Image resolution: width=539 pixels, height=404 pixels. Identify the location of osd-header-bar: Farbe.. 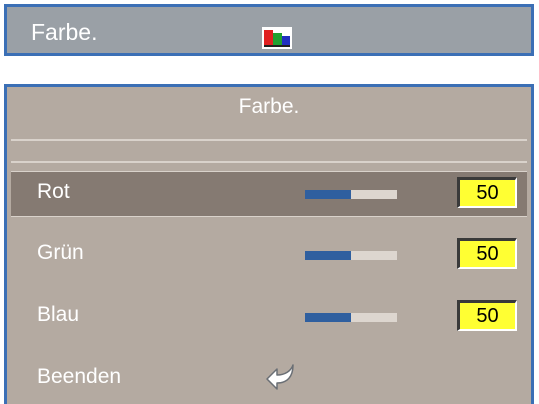
(269, 30).